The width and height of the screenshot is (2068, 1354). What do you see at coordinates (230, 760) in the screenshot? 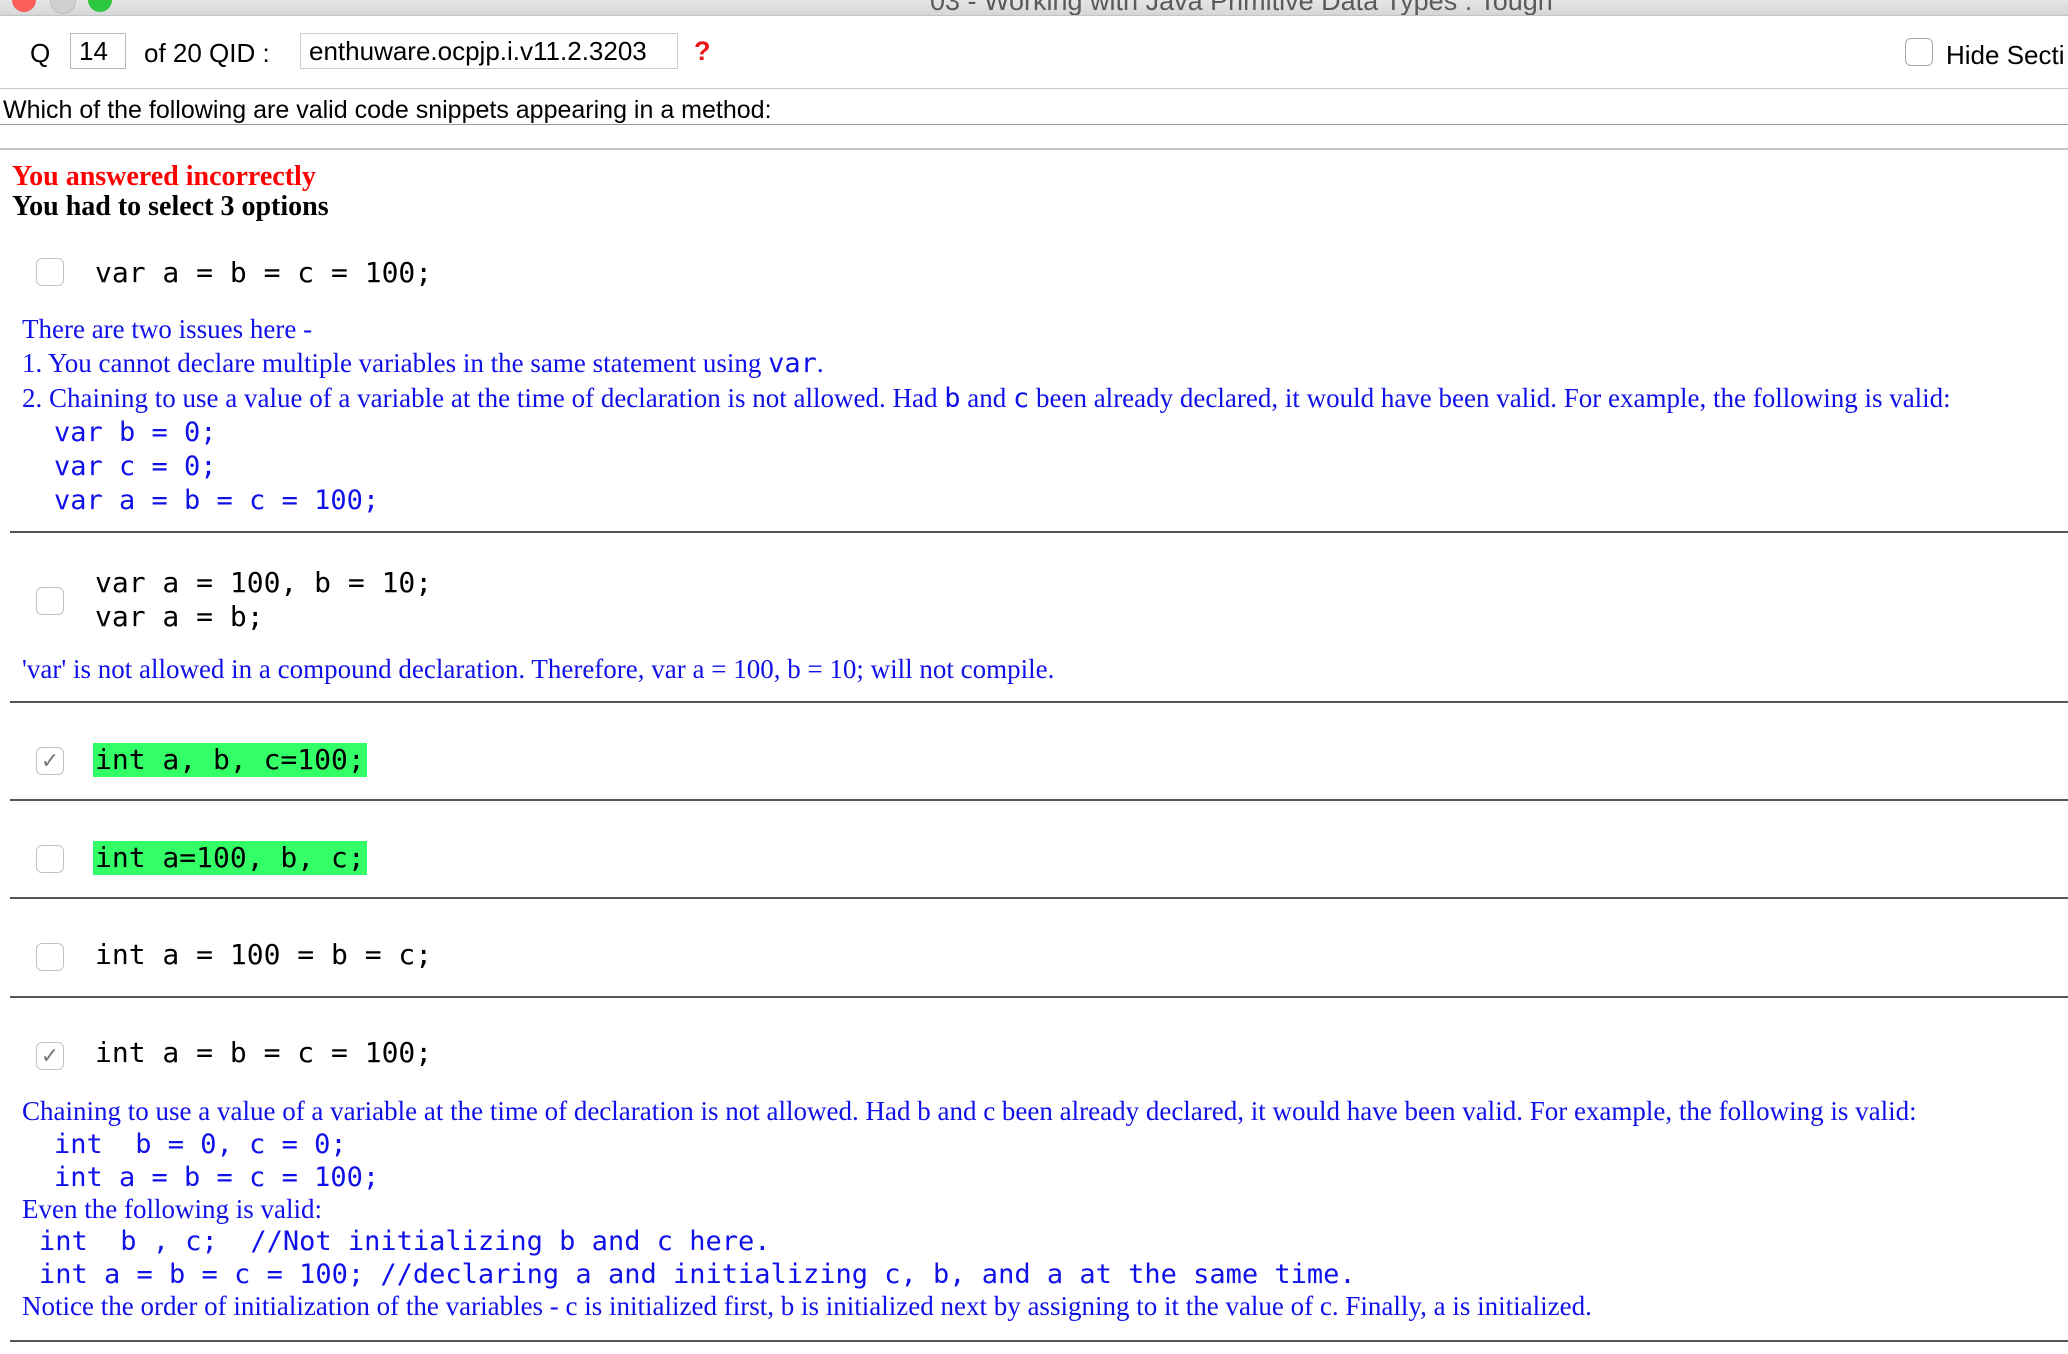
I see `option-3-code: int a, b, c=100;` at bounding box center [230, 760].